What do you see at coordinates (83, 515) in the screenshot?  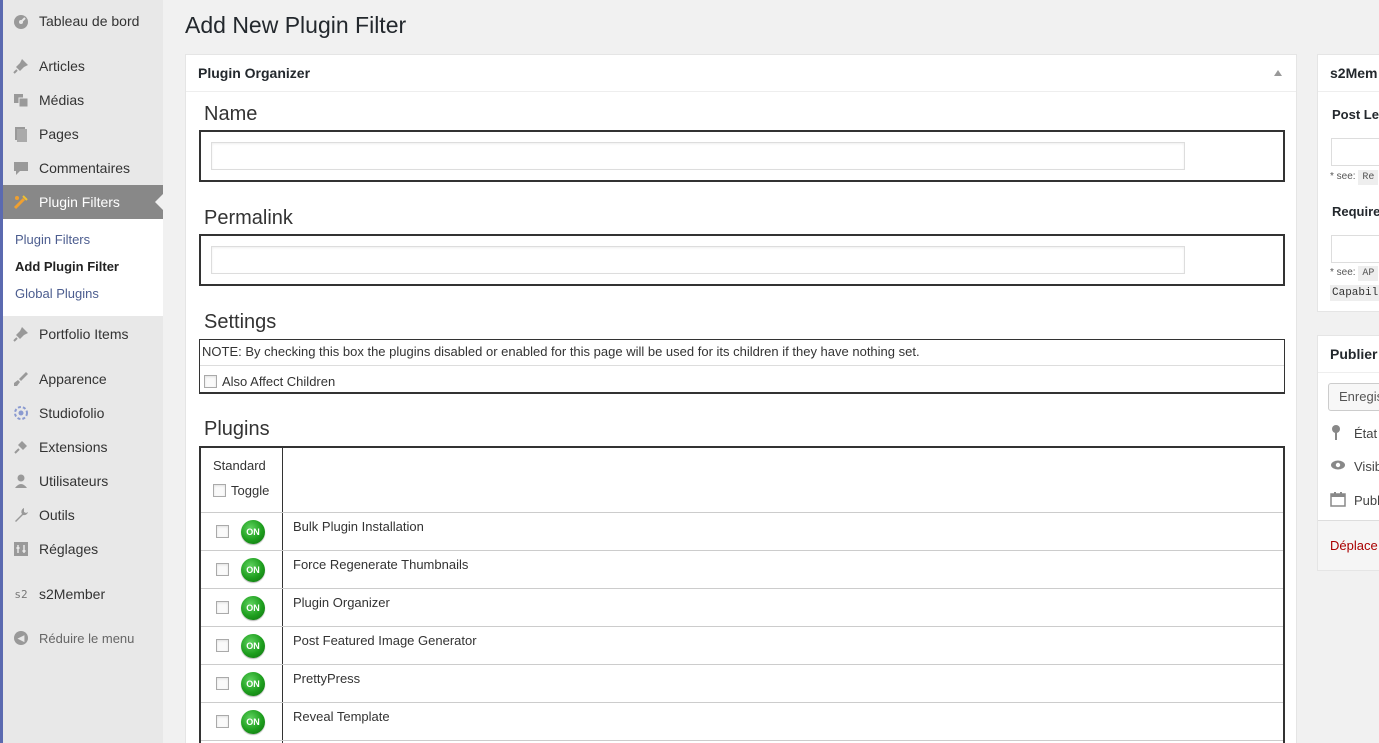 I see `menu-item-outils: Outils` at bounding box center [83, 515].